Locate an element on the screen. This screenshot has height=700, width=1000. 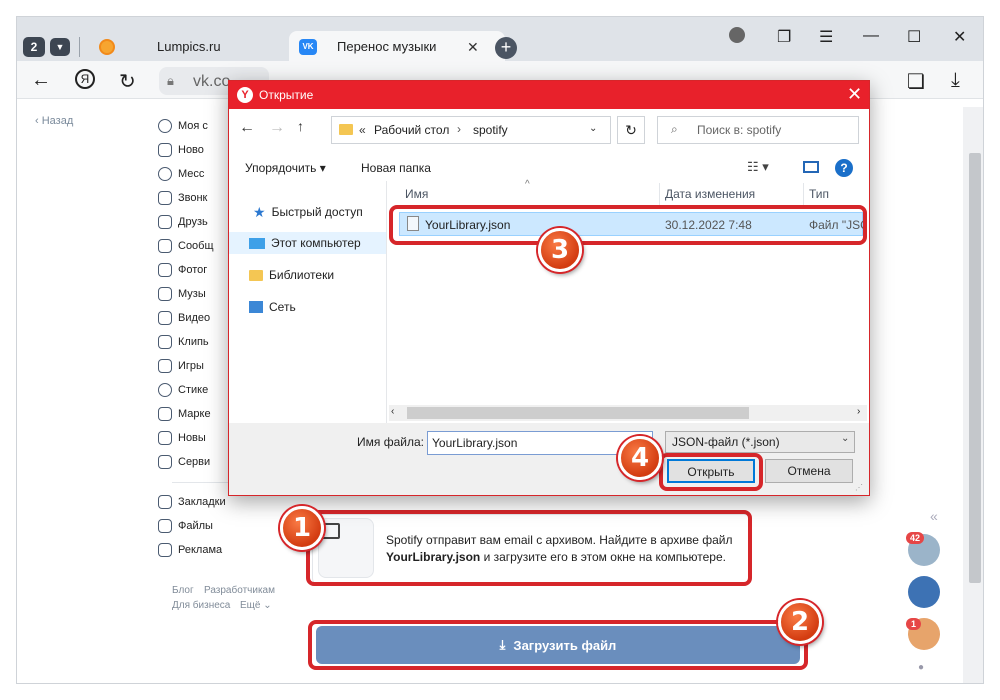
download-icon: ⤓ is located at coordinates (955, 80).